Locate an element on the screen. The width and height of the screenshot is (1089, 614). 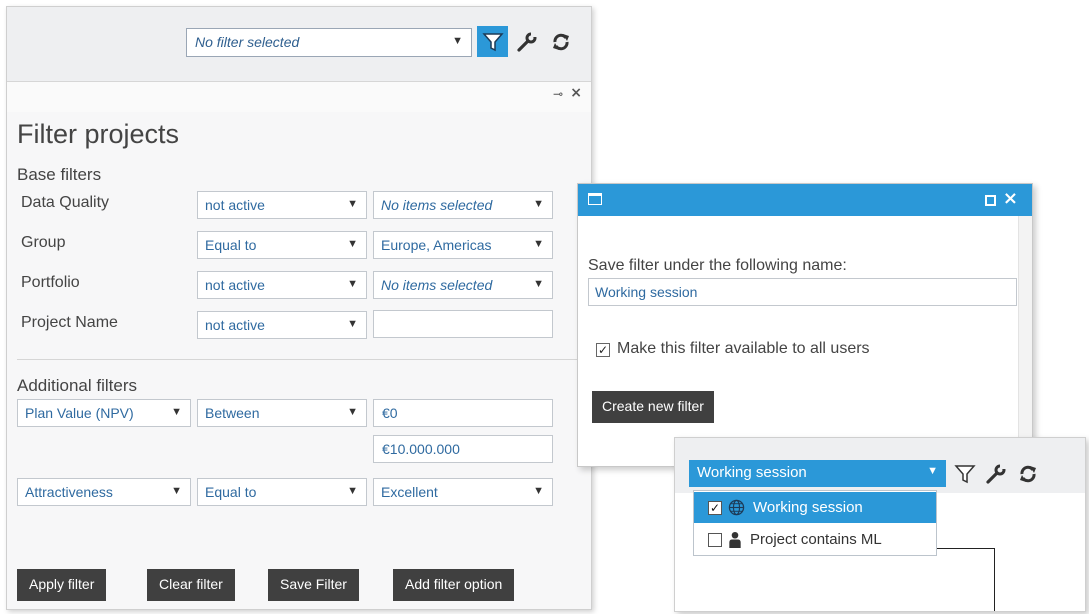
filter-select: No filter selected ▼ is located at coordinates (329, 42).